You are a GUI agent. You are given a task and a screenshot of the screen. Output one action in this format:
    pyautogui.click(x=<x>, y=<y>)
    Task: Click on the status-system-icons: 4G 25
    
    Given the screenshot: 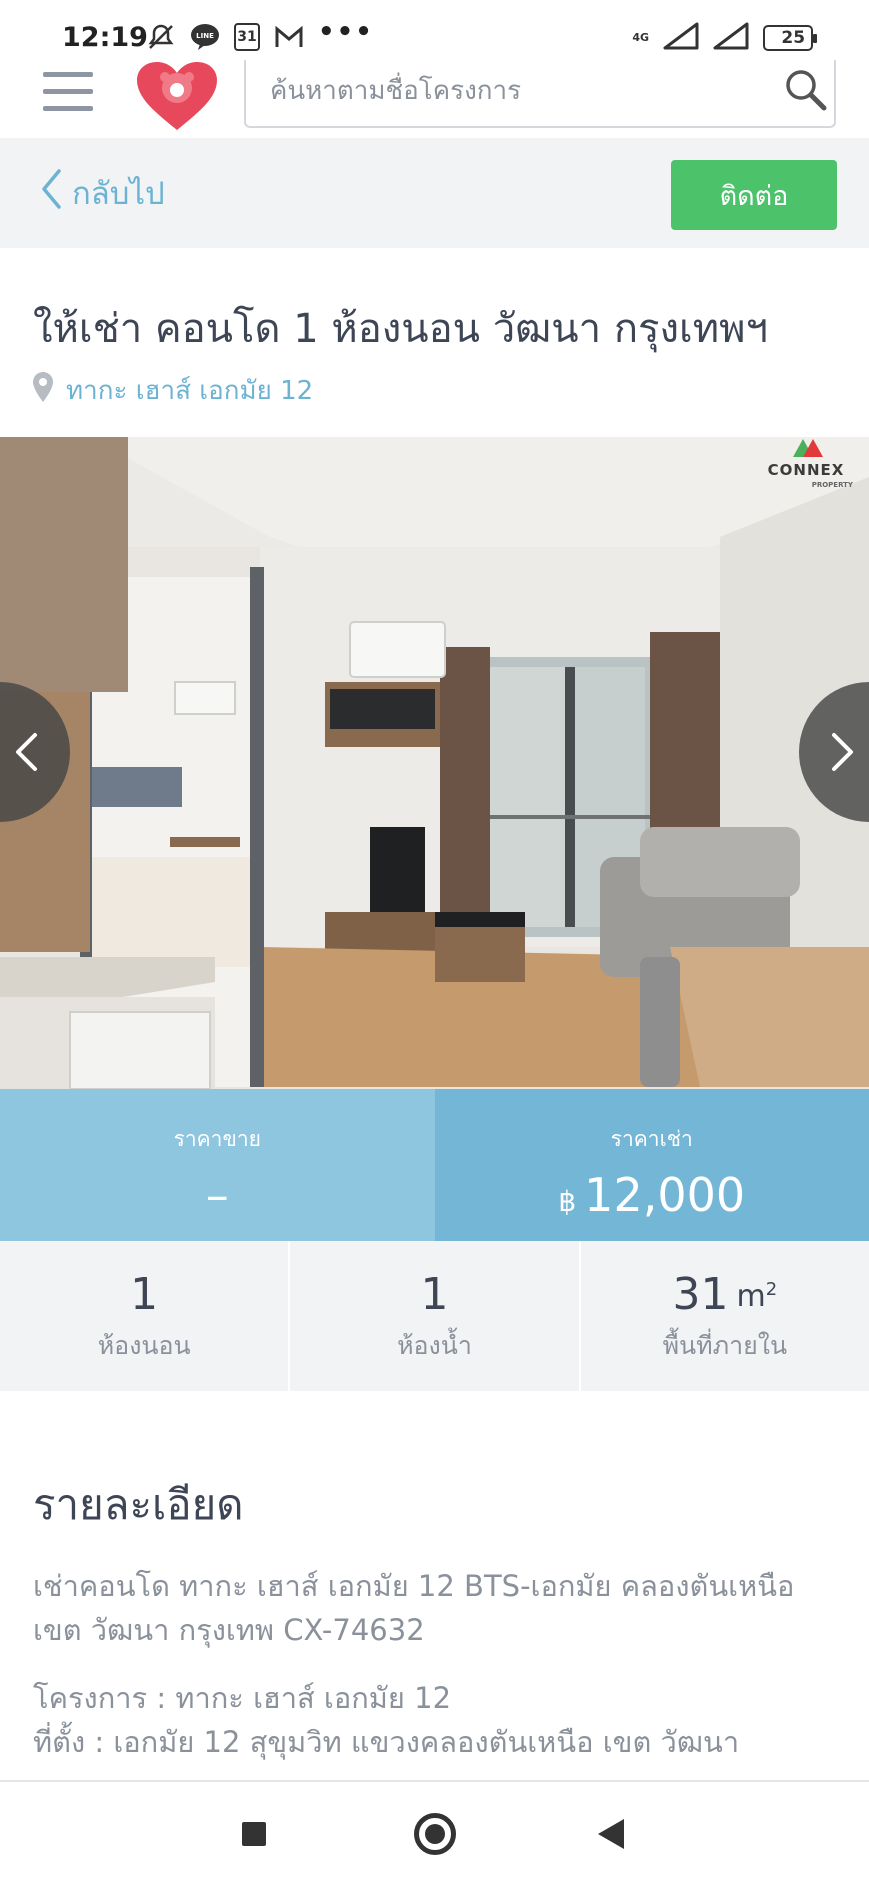 What is the action you would take?
    pyautogui.click(x=724, y=38)
    